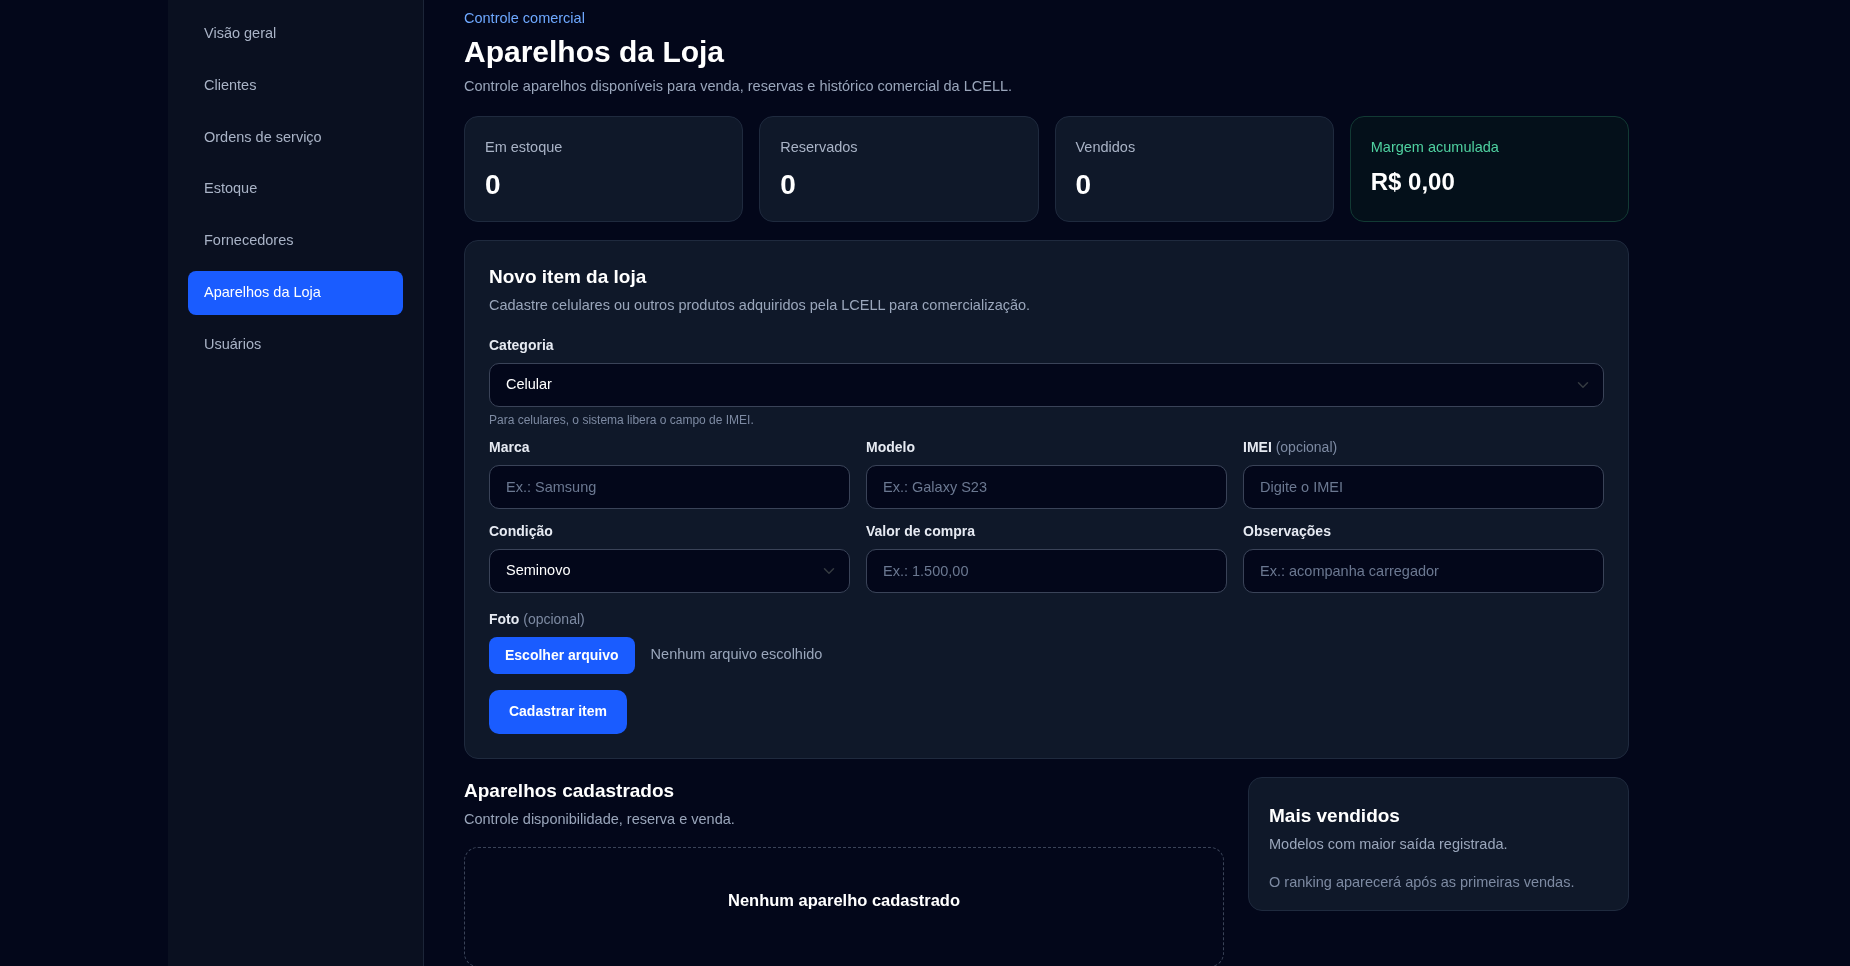 This screenshot has width=1850, height=966. What do you see at coordinates (1413, 182) in the screenshot?
I see `stat-value: R$ 0,00` at bounding box center [1413, 182].